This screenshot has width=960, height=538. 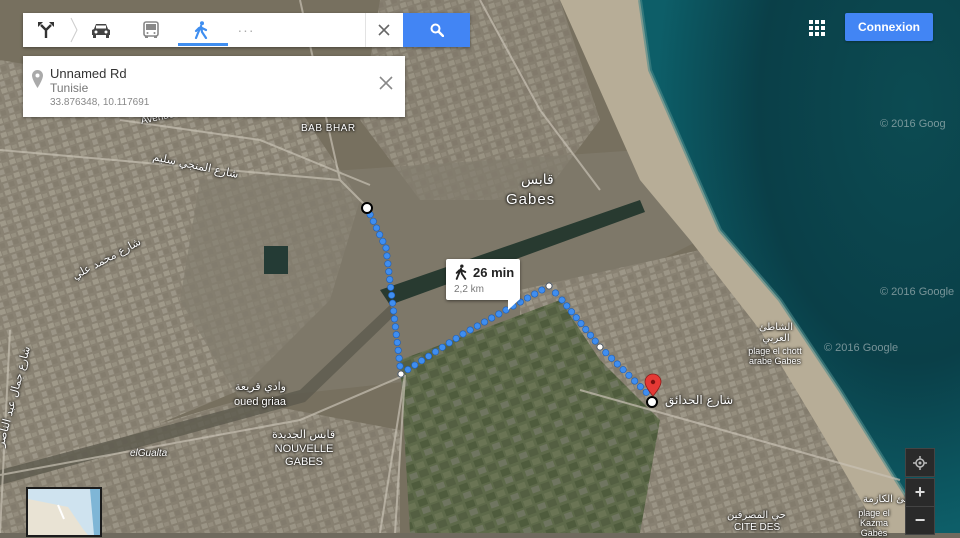 I want to click on login-button: Connexion, so click(x=889, y=27).